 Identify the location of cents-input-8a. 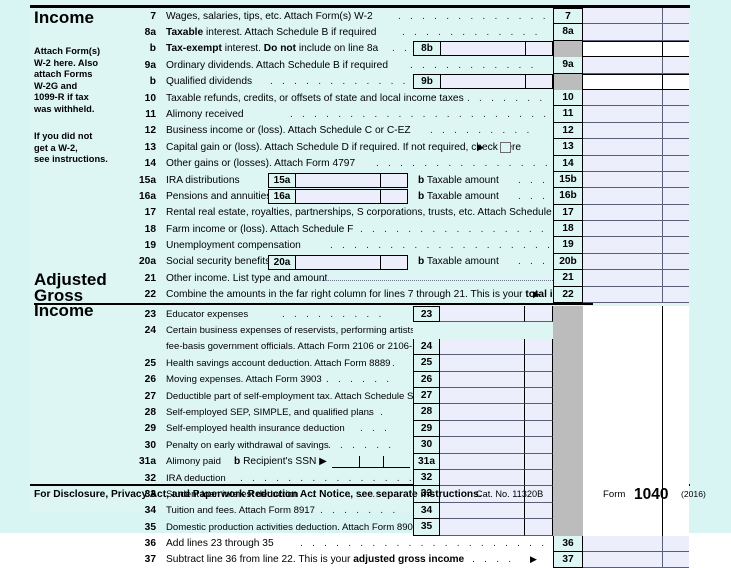
(675, 32).